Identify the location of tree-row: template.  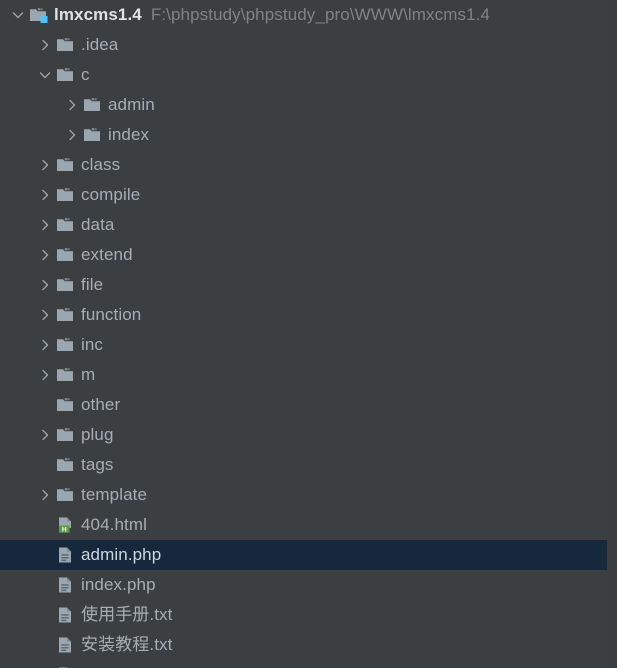
(308, 495).